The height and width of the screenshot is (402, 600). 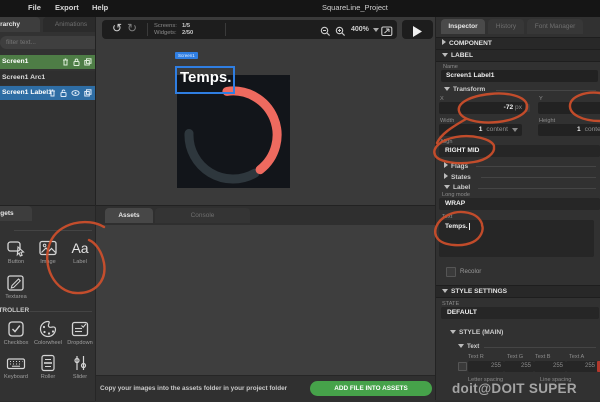 I want to click on label-section-header: LABEL, so click(x=518, y=55).